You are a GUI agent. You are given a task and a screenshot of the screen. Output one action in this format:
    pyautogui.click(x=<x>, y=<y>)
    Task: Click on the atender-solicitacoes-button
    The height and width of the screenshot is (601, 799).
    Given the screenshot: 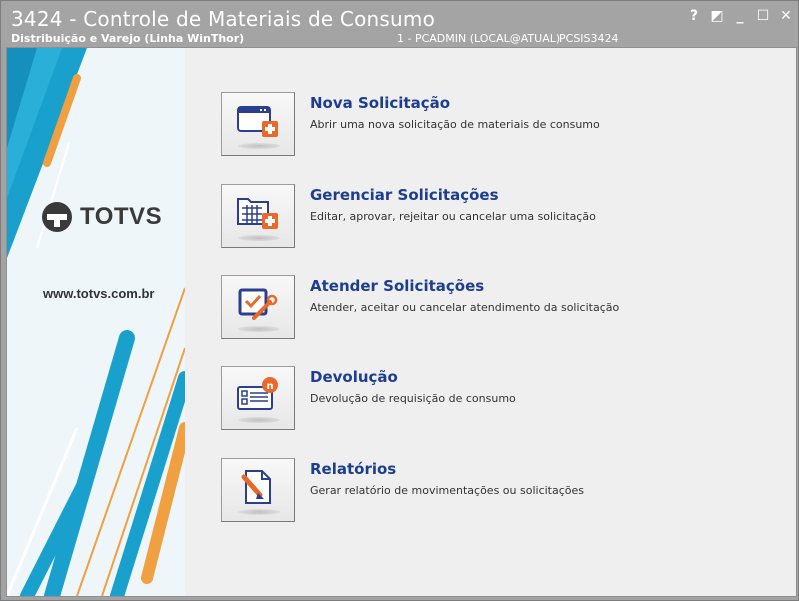 What is the action you would take?
    pyautogui.click(x=258, y=307)
    